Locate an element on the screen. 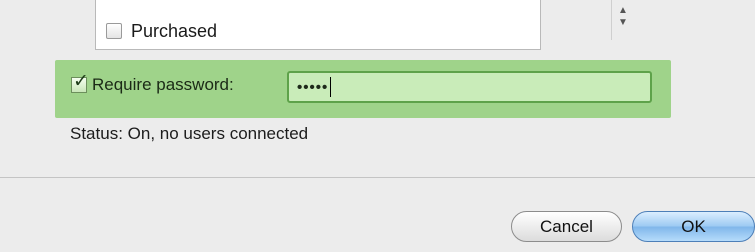 The image size is (755, 252). cancel-button: Cancel is located at coordinates (566, 226).